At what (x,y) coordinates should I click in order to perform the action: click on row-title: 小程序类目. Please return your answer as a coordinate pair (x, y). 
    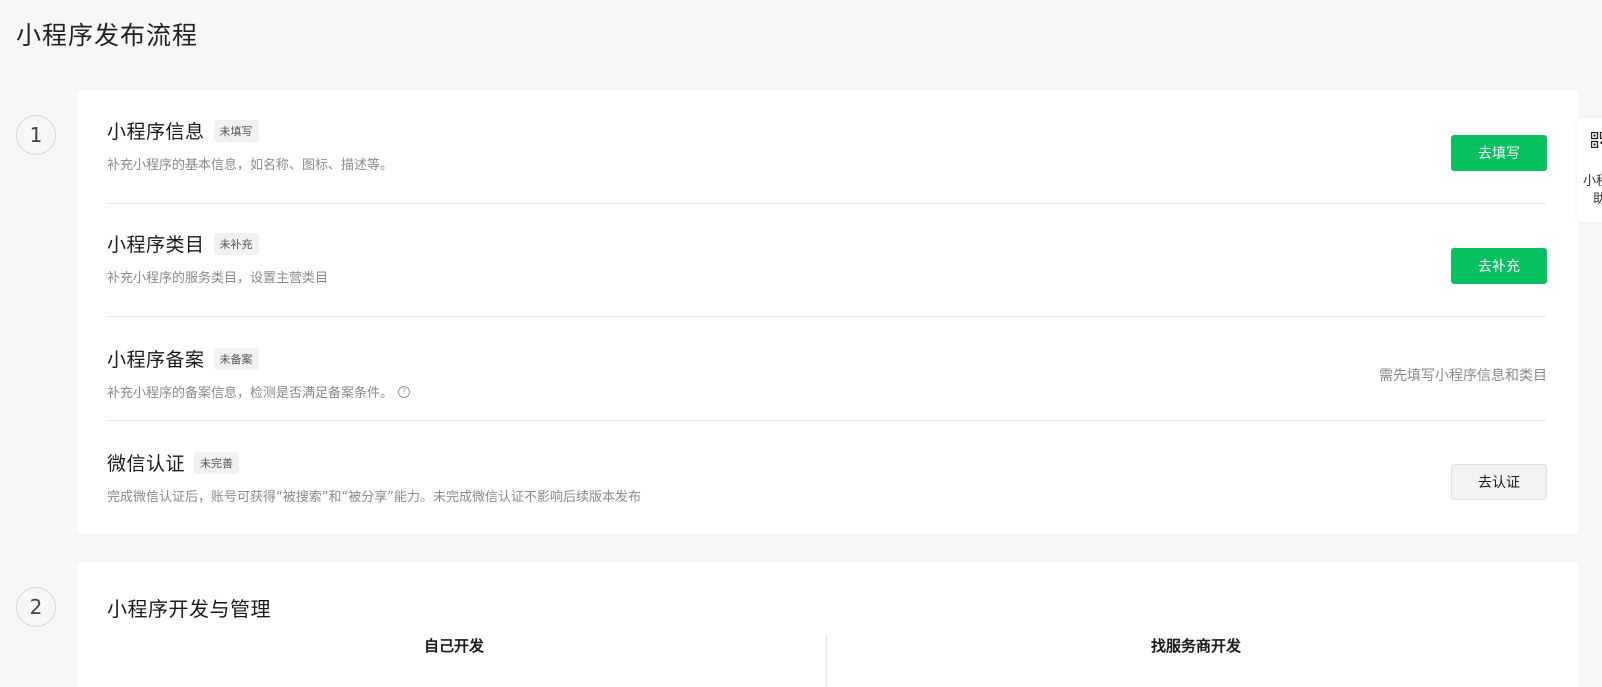
    Looking at the image, I should click on (156, 245).